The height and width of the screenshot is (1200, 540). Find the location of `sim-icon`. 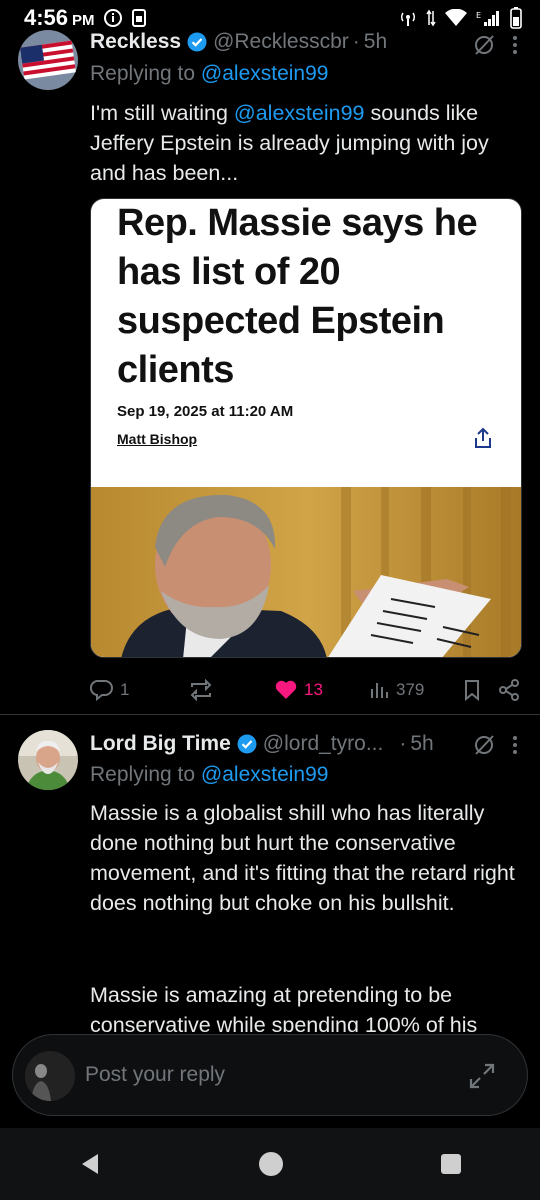

sim-icon is located at coordinates (138, 18).